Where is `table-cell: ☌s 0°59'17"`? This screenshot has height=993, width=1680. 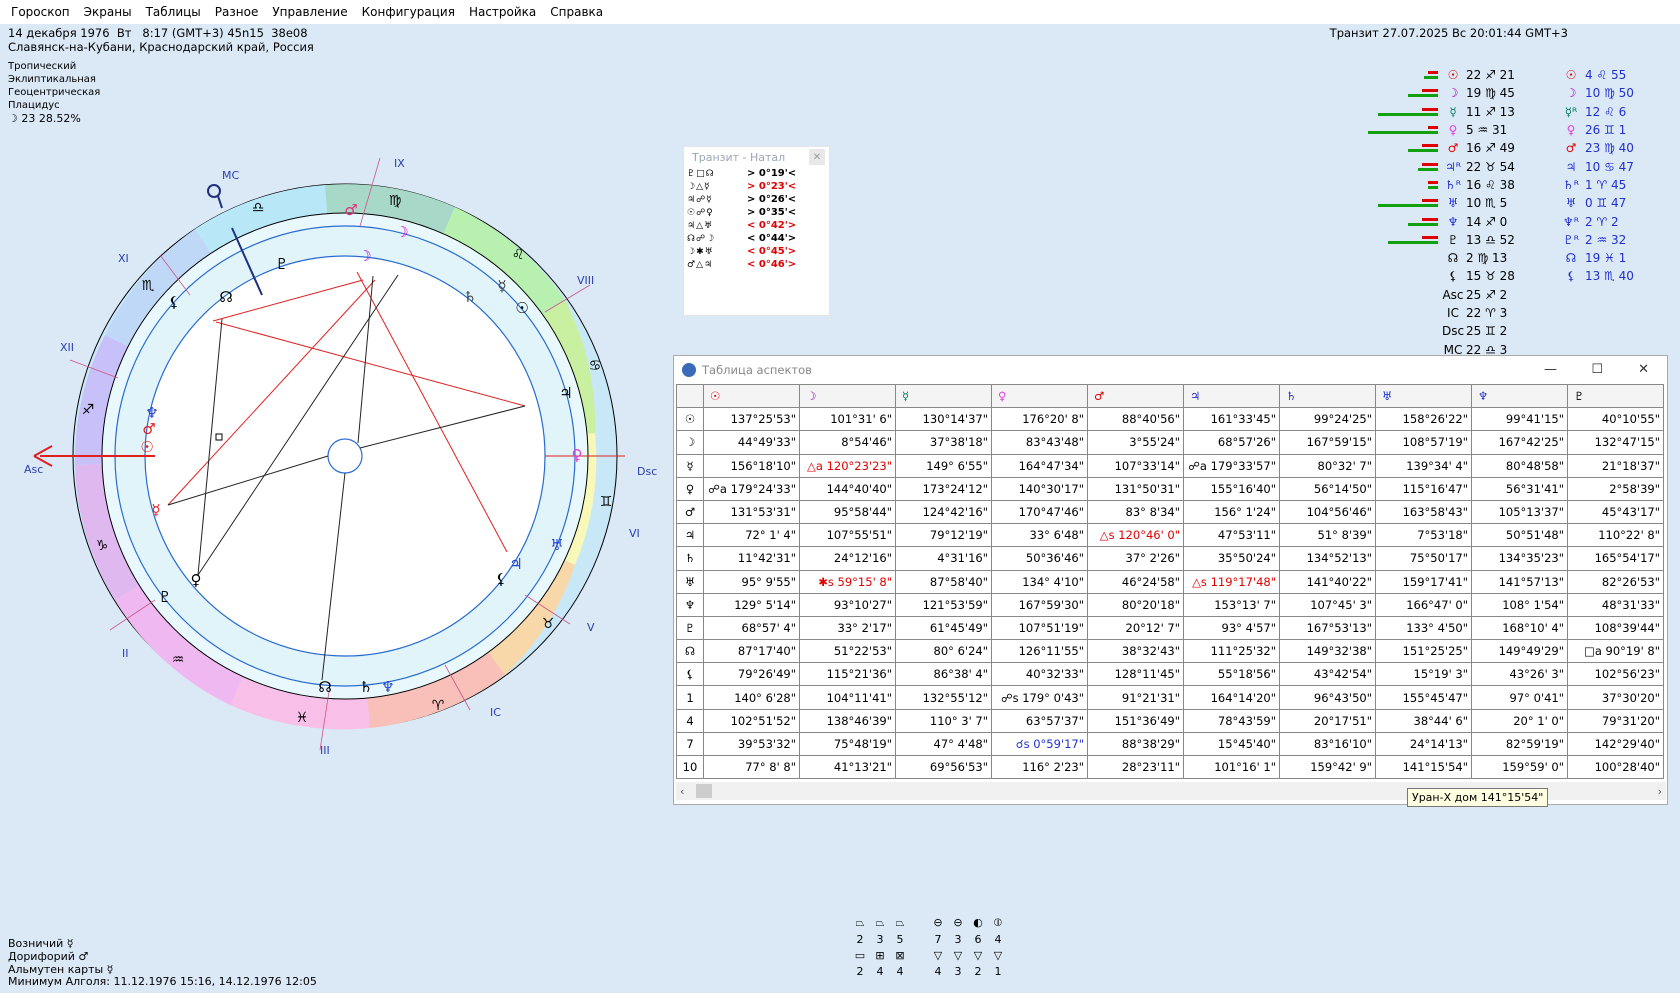 table-cell: ☌s 0°59'17" is located at coordinates (1039, 744).